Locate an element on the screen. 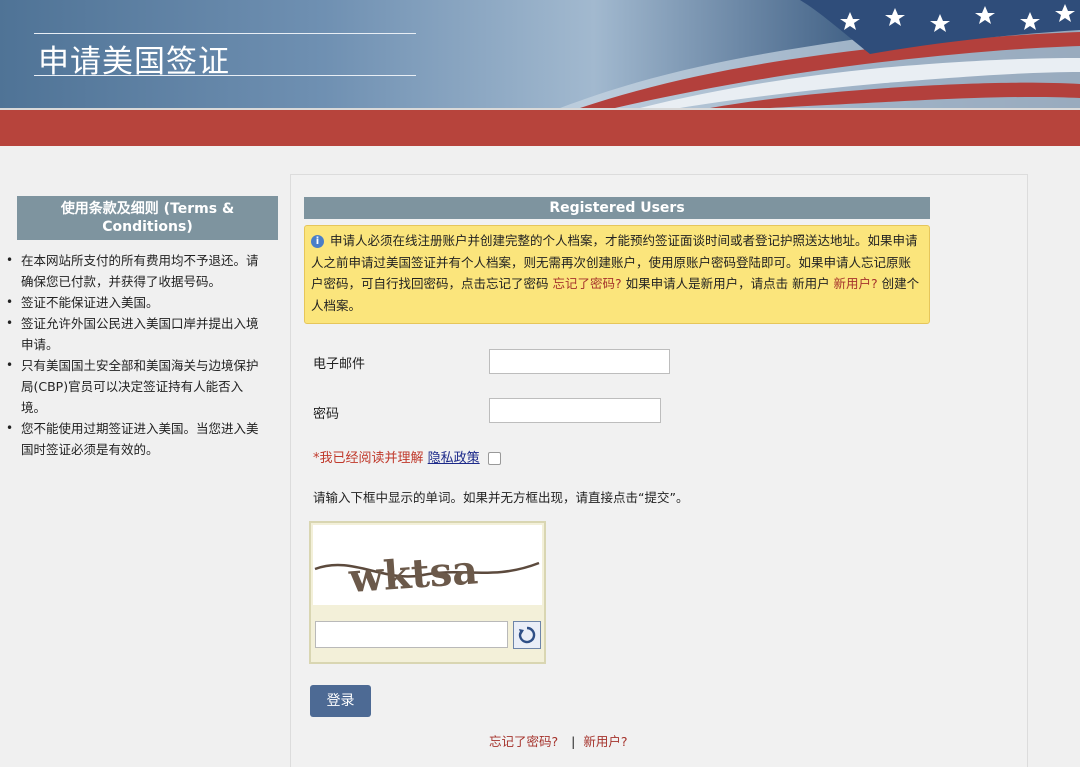  notice-new-user-link: 新用户? is located at coordinates (856, 283).